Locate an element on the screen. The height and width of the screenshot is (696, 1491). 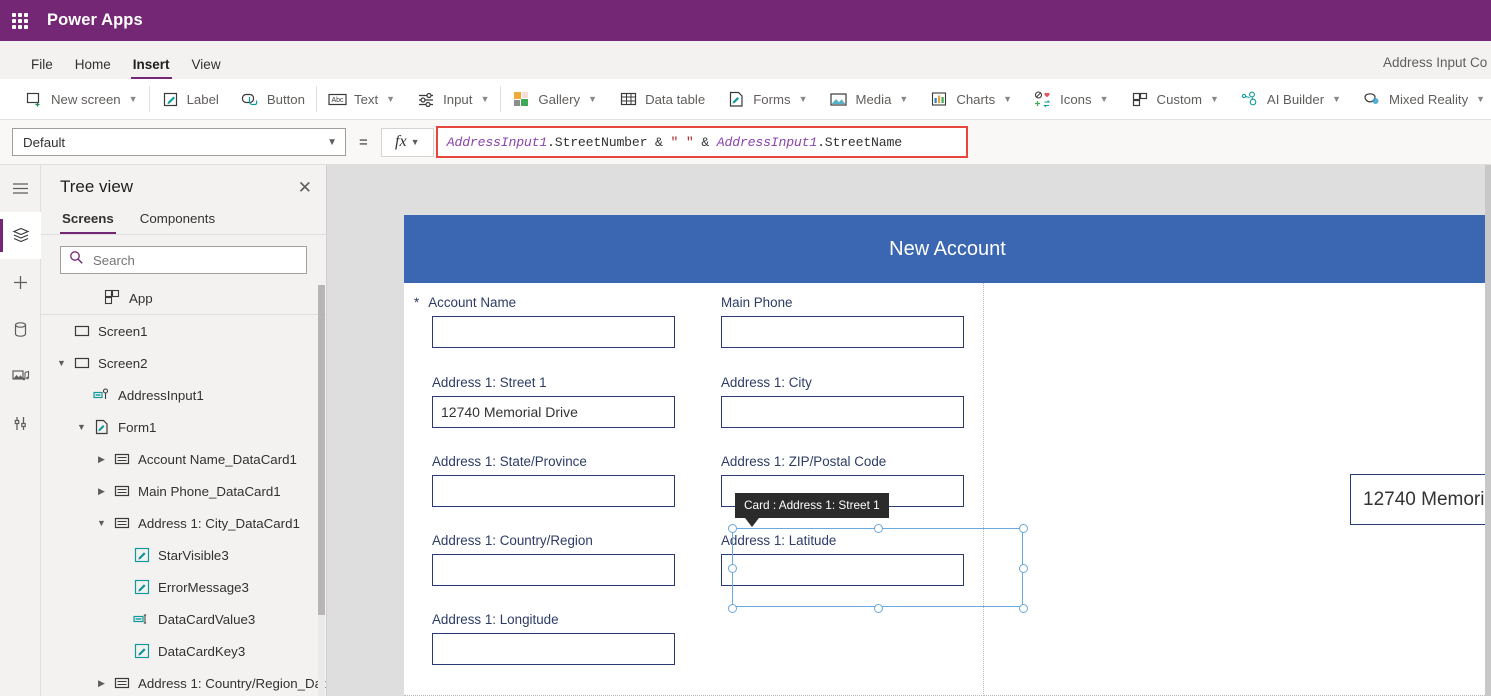
tree-view-tabs: Screens Components is located at coordinates (183, 222).